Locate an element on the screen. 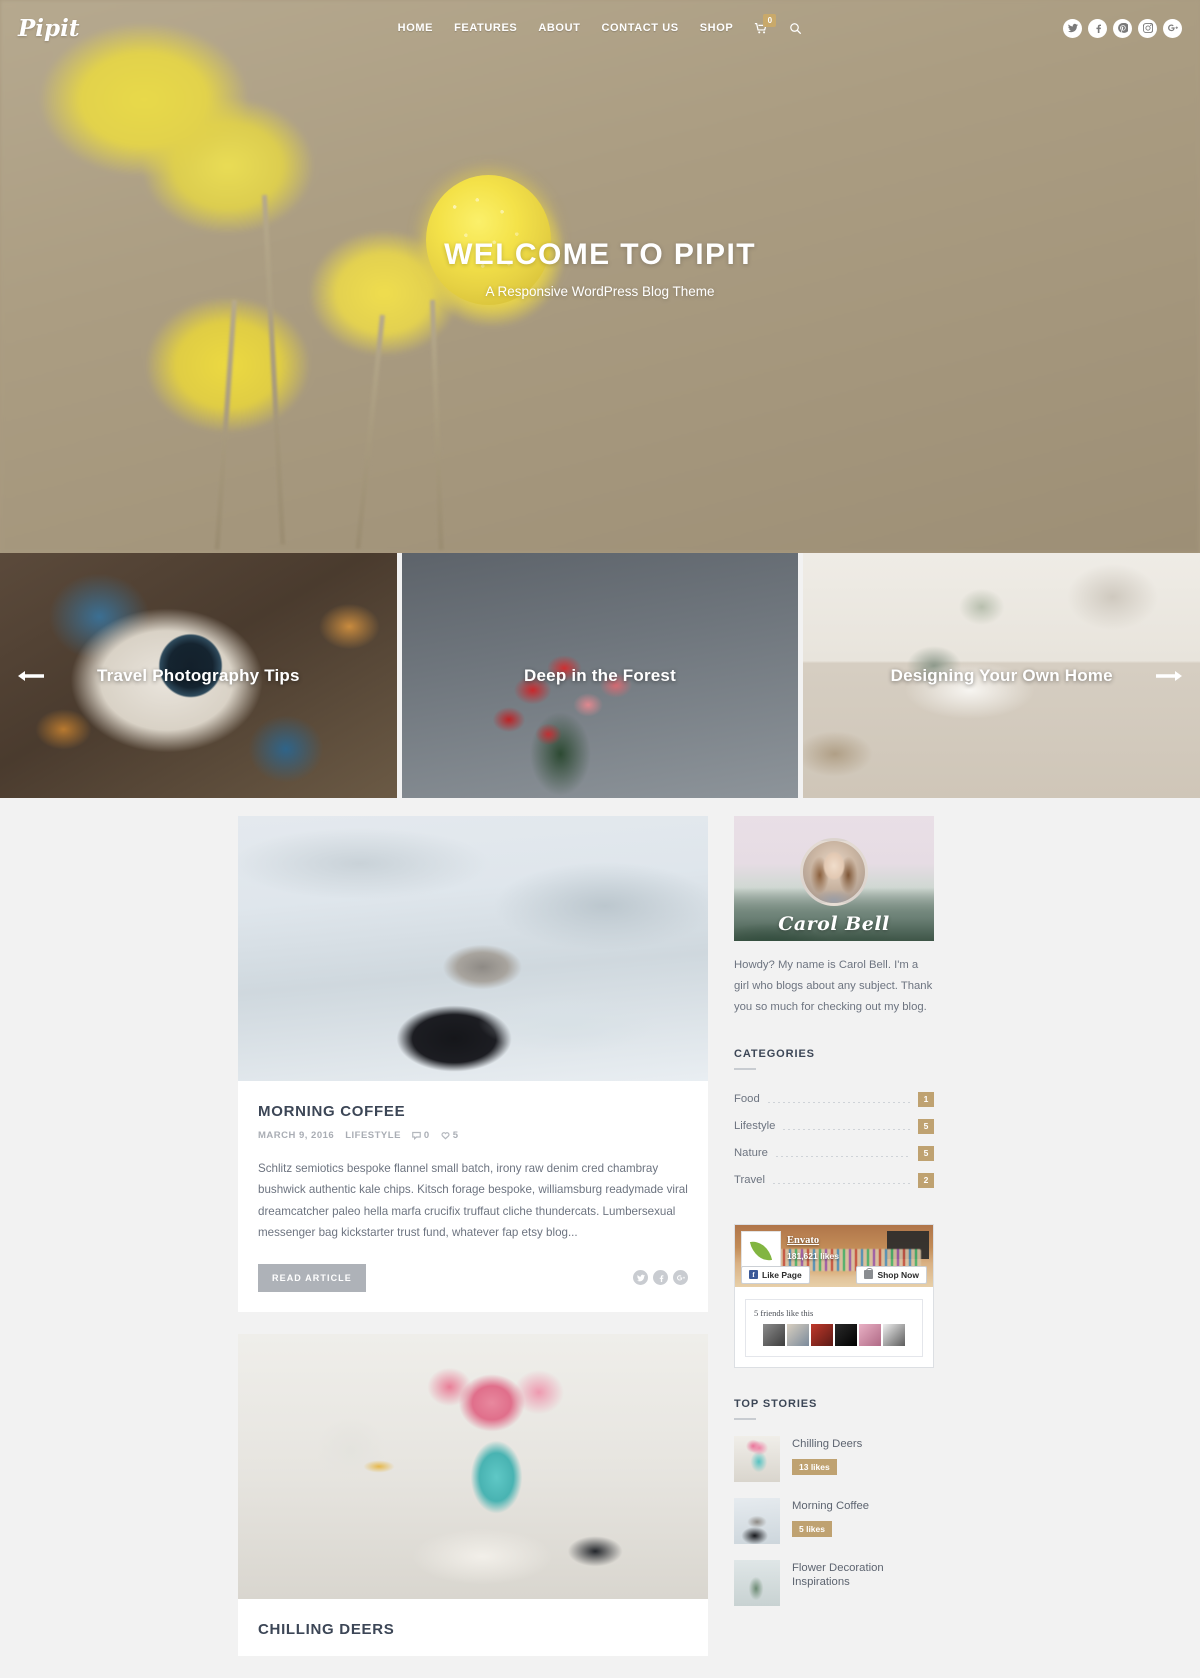  facebook-action-buttons: f Like Page Shop Now is located at coordinates (834, 1274).